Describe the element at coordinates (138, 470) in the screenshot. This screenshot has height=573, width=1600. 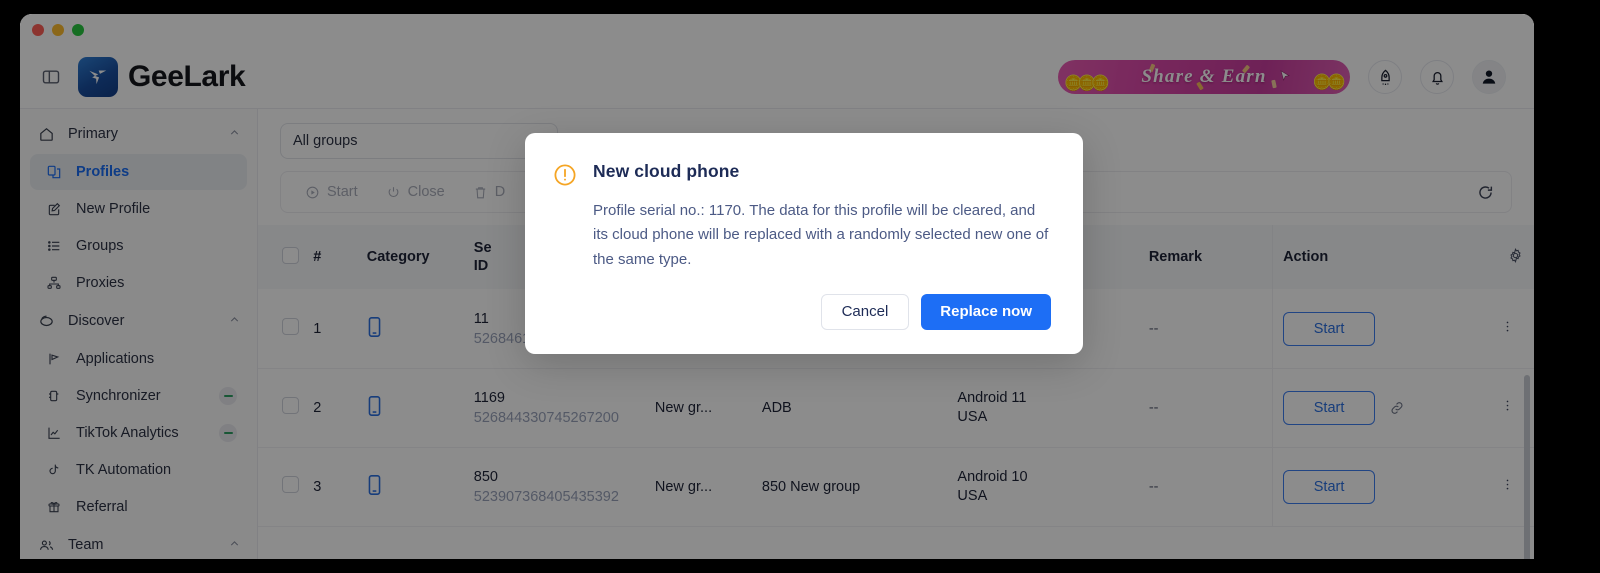
I see `sidebar-item-tk-automation: TK Automation` at that location.